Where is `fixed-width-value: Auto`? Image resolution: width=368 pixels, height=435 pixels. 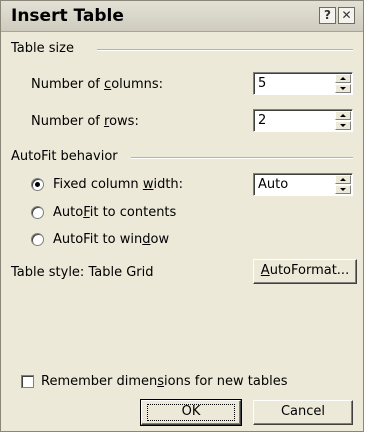 fixed-width-value: Auto is located at coordinates (273, 184).